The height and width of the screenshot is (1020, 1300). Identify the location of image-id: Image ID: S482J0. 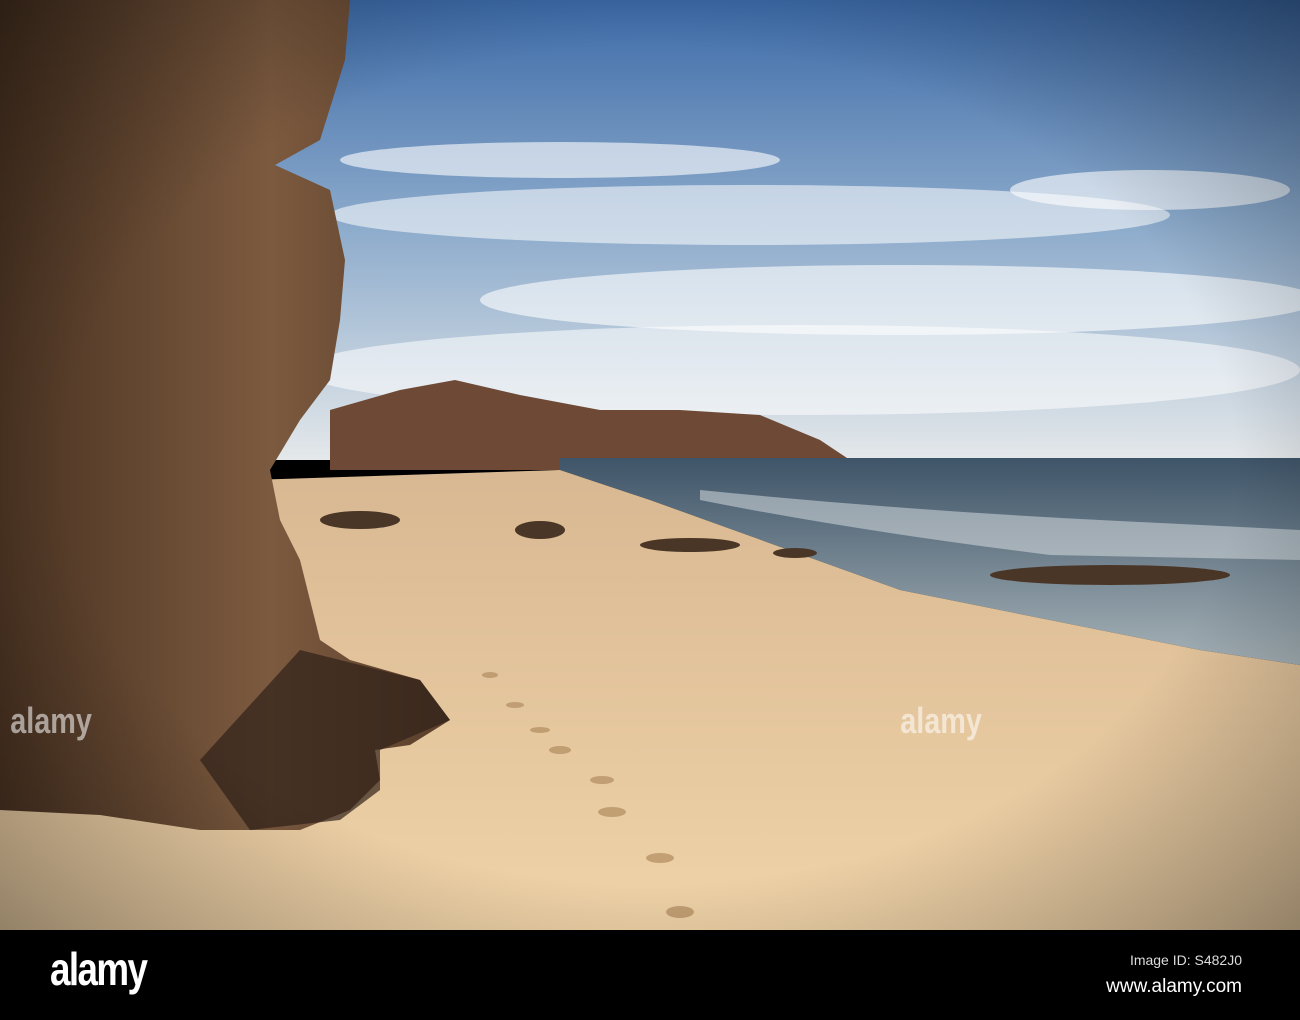
(1185, 960).